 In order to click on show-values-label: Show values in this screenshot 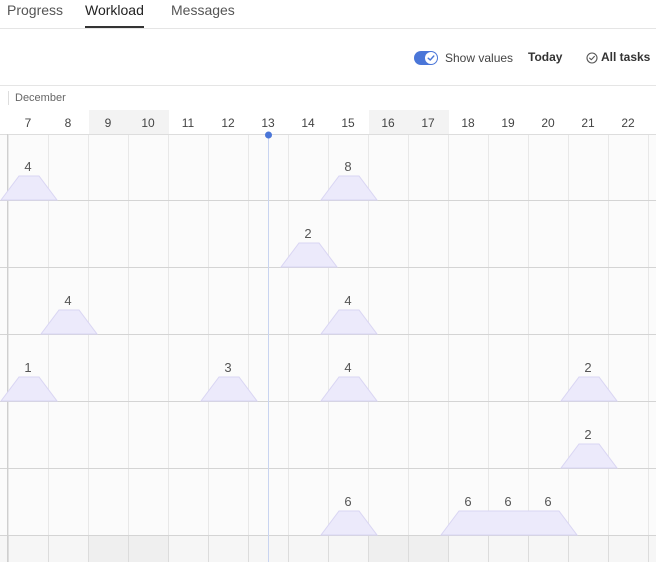, I will do `click(479, 58)`.